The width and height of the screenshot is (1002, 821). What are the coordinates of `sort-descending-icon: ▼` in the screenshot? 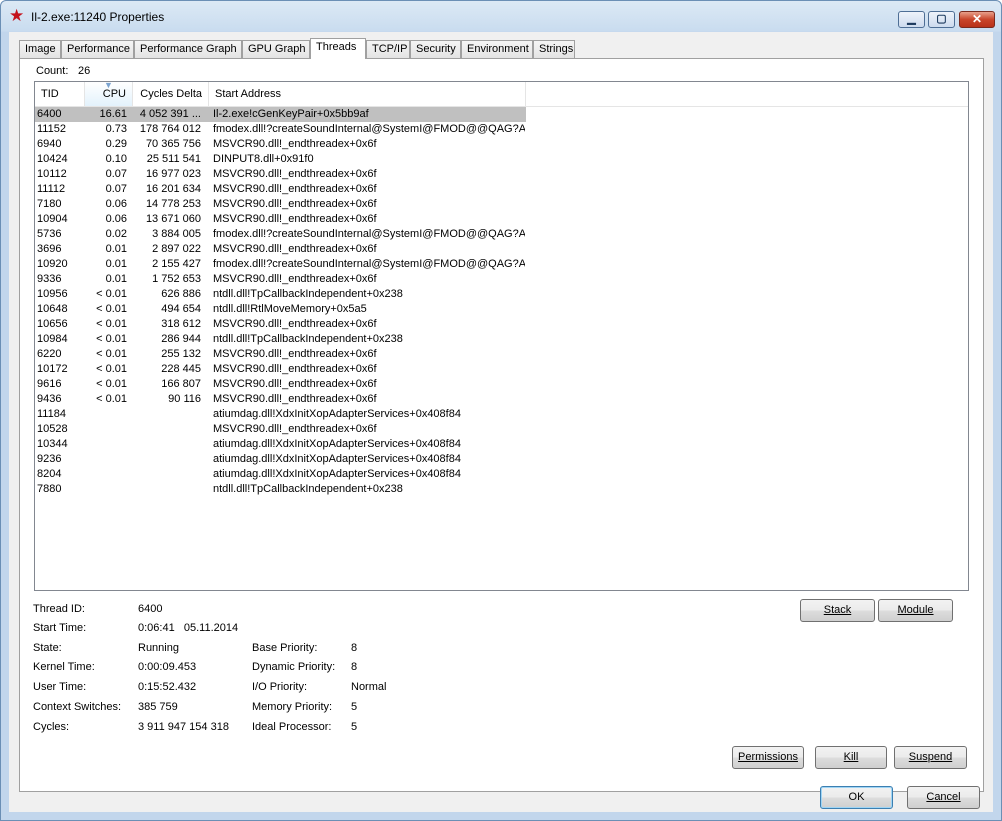 It's located at (108, 85).